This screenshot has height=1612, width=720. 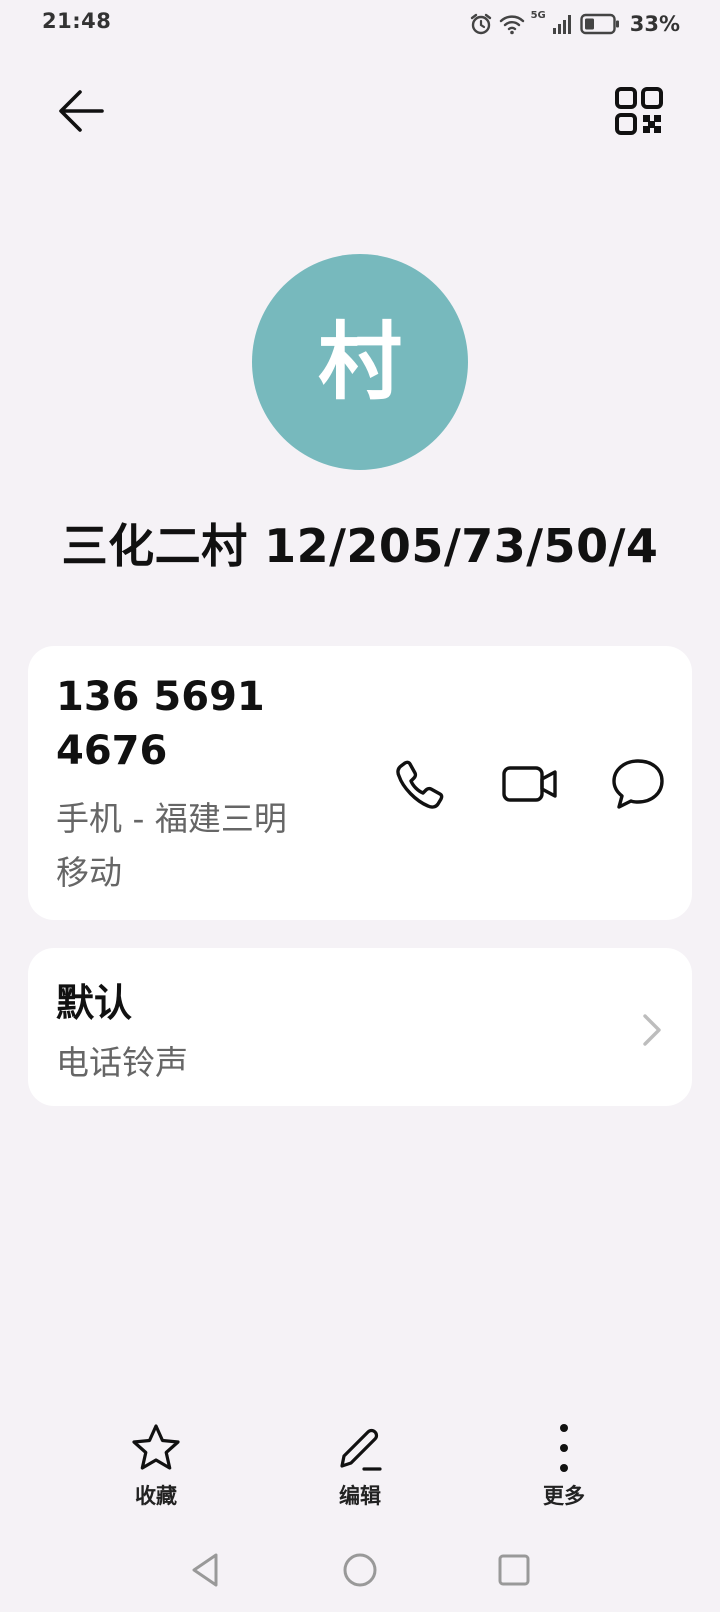 I want to click on bottom-action-bar: 收藏 编辑 更多, so click(x=360, y=1475).